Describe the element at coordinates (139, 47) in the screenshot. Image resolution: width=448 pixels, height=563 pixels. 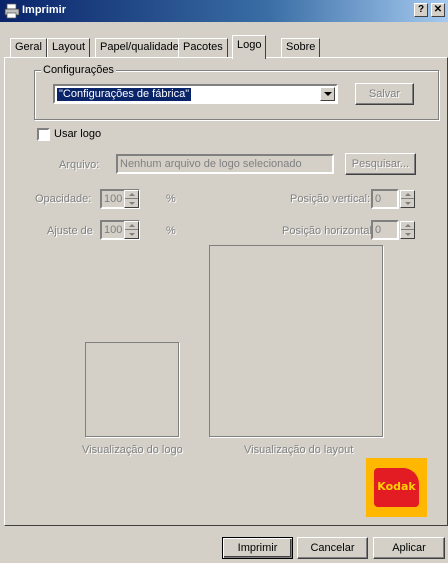
I see `tab-papel-qualidade: Papel/qualidade` at that location.